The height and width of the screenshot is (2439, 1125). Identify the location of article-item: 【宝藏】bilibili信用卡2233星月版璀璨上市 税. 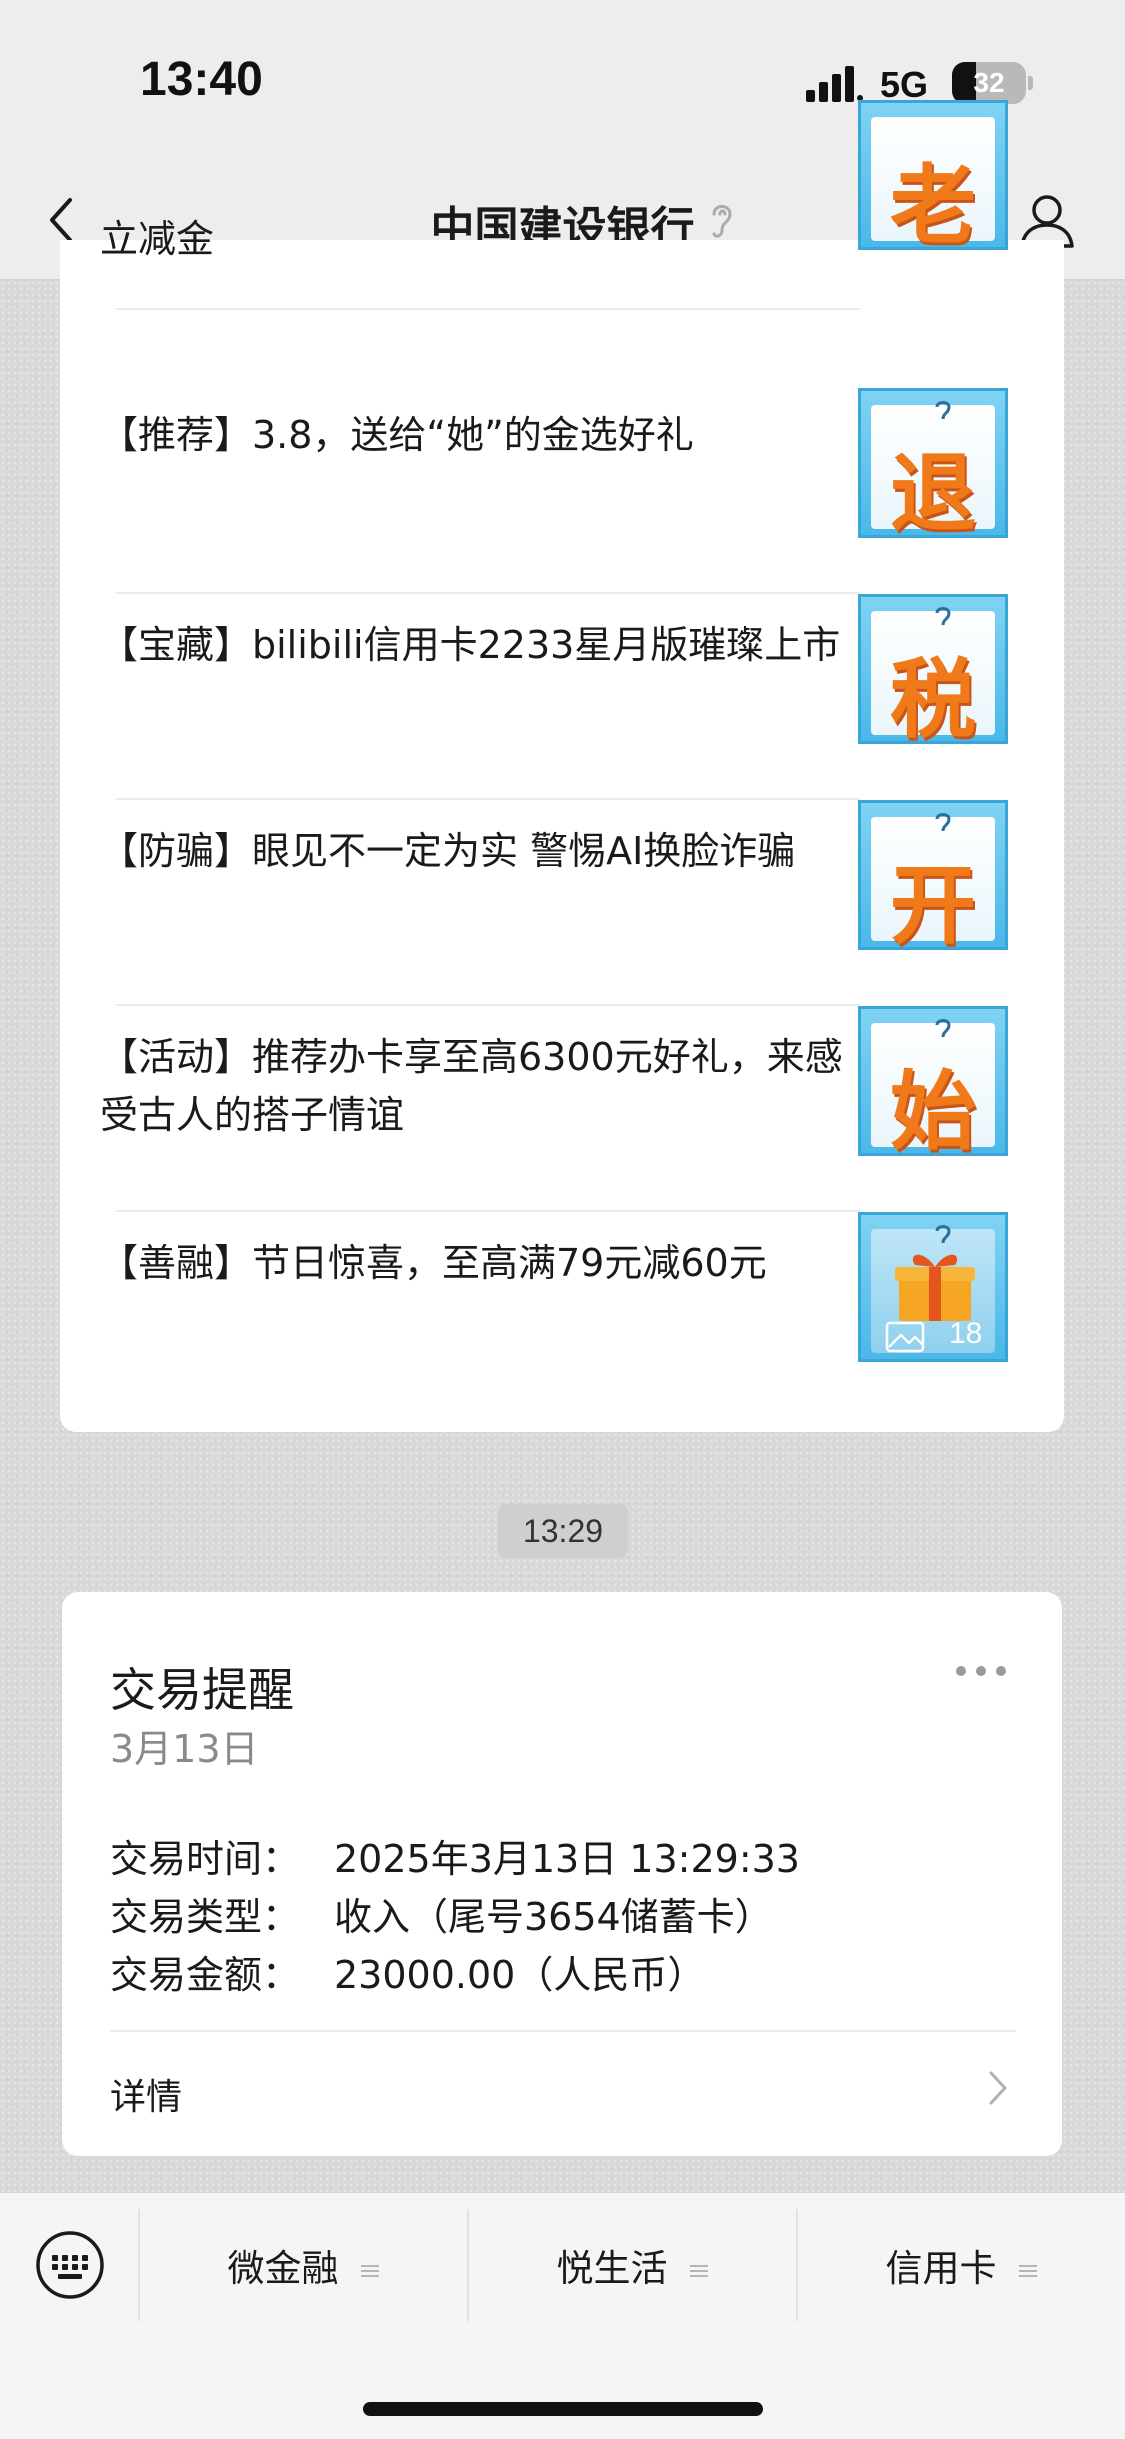
(562, 697).